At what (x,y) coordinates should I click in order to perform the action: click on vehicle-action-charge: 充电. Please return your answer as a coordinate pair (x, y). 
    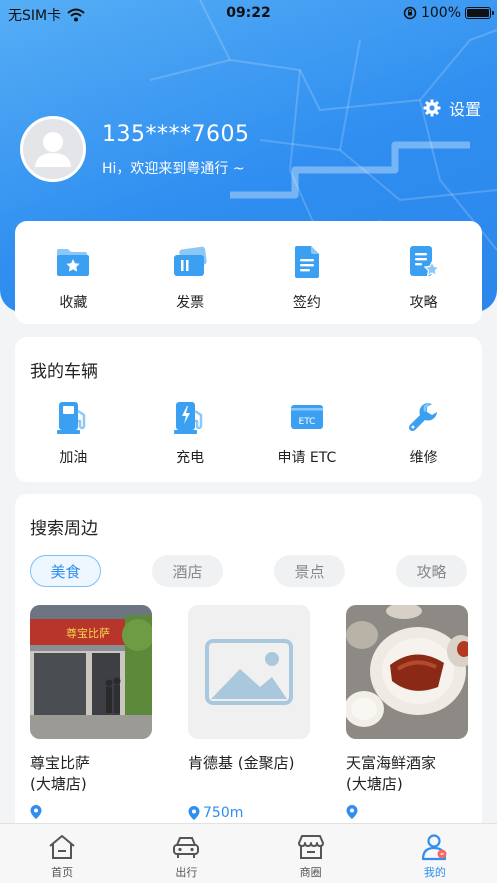
    Looking at the image, I should click on (190, 432).